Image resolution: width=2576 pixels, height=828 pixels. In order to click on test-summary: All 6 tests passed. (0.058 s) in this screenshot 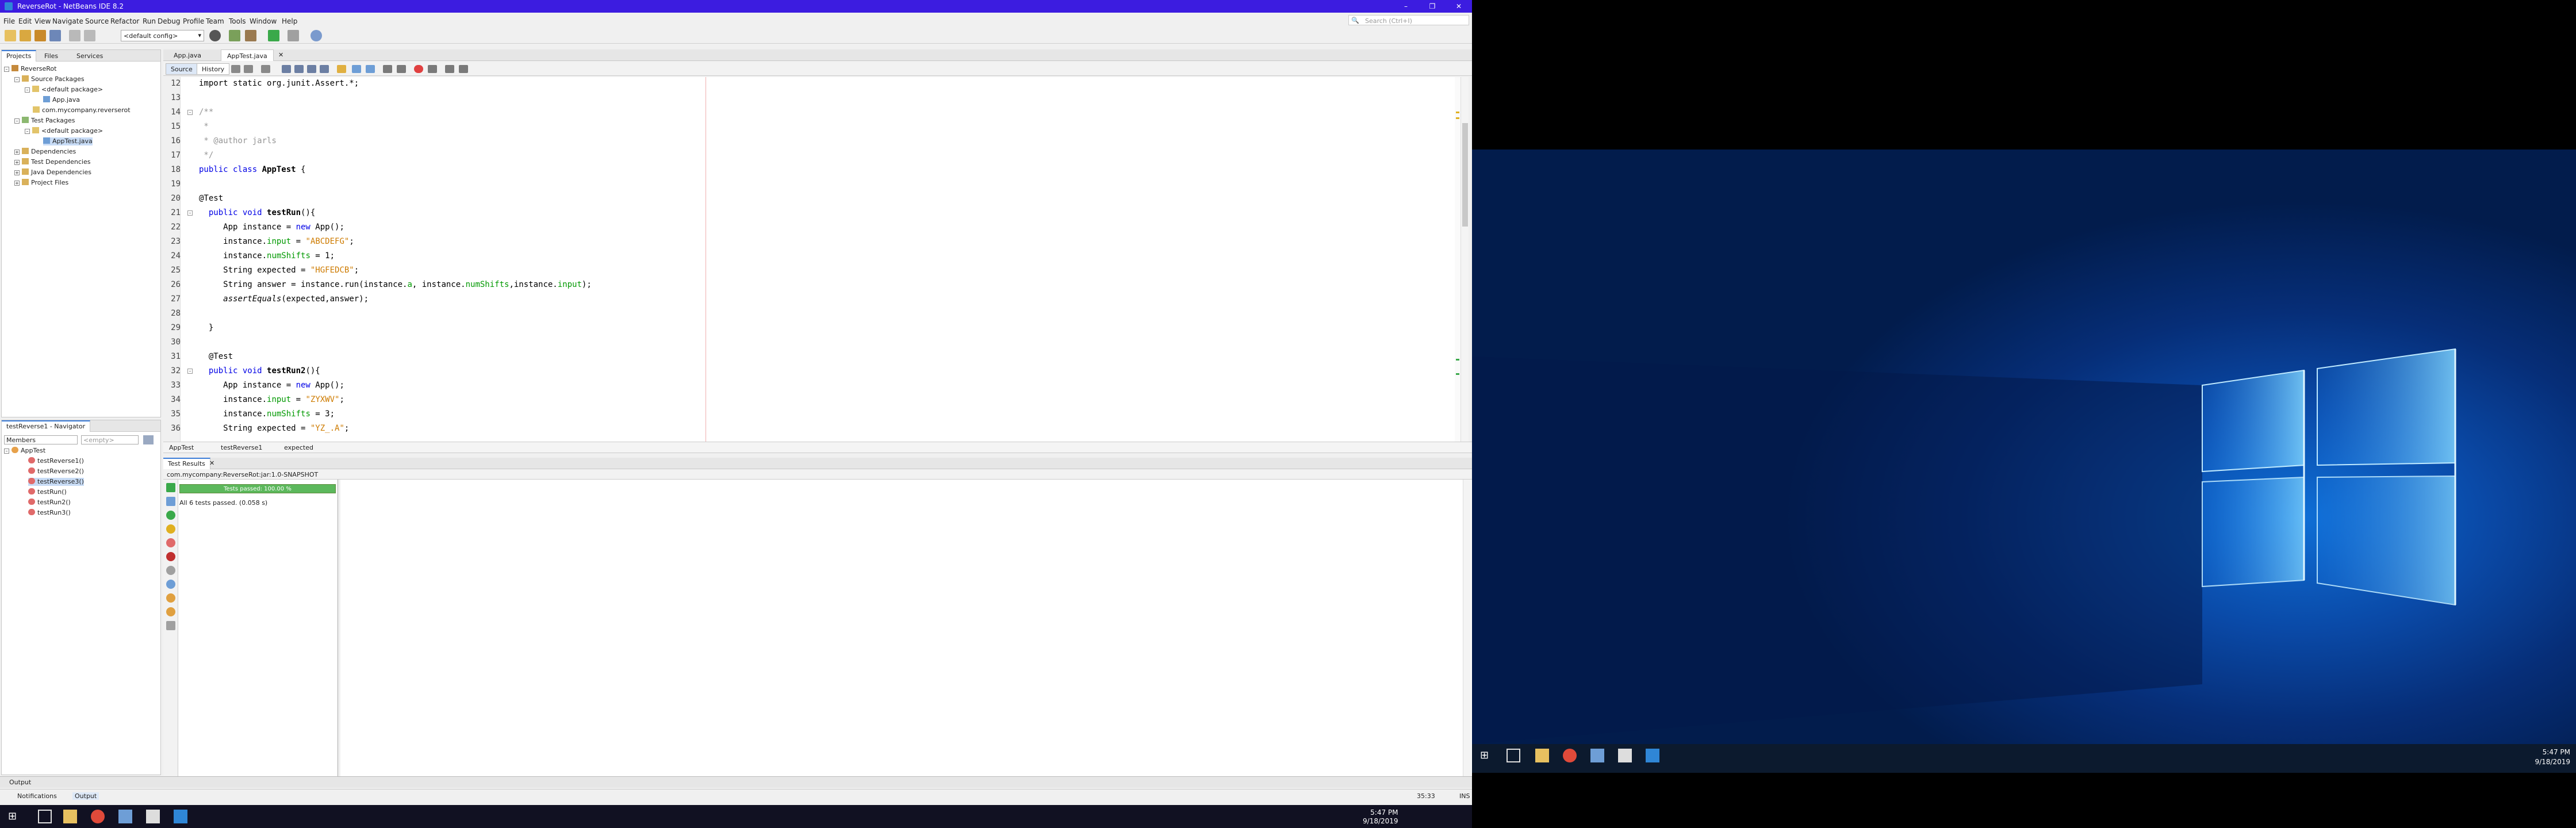, I will do `click(223, 503)`.